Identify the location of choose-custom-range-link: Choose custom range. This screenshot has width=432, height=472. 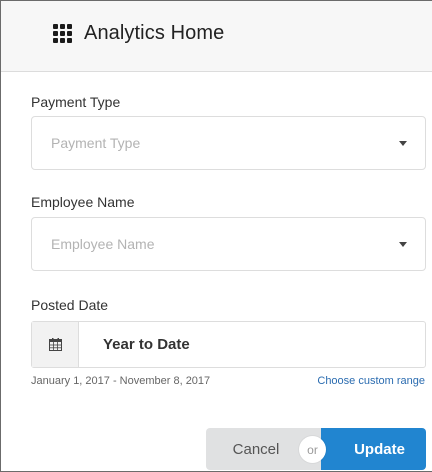
(371, 381).